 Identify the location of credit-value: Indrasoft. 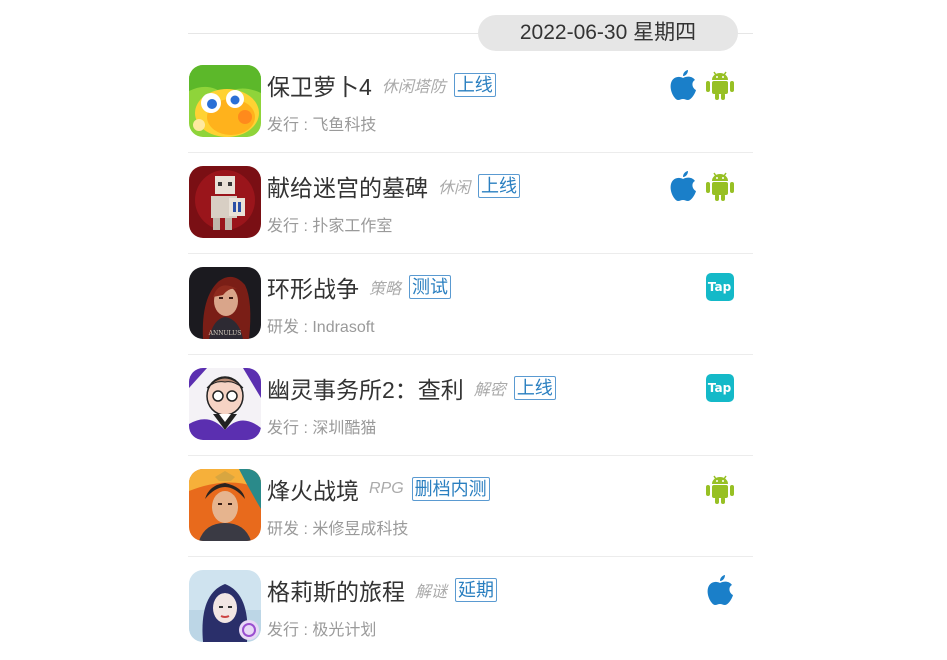
(343, 327).